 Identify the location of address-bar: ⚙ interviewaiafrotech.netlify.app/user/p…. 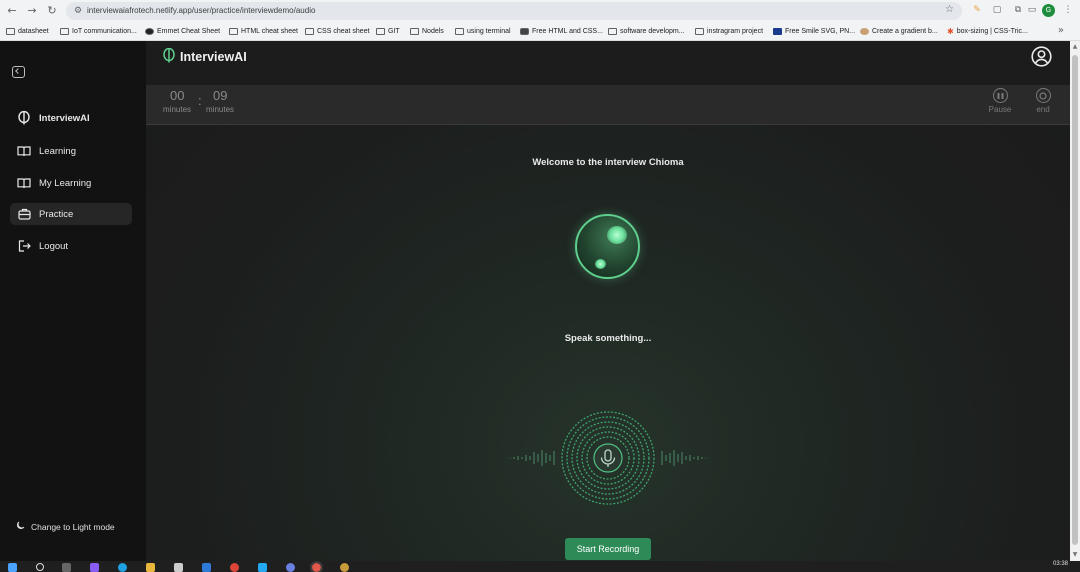
(514, 11).